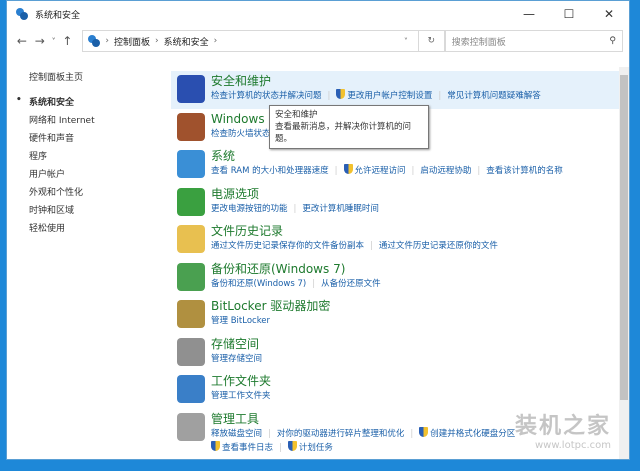 The image size is (640, 471). I want to click on category-item: 工作文件夹管理工作文件夹, so click(397, 390).